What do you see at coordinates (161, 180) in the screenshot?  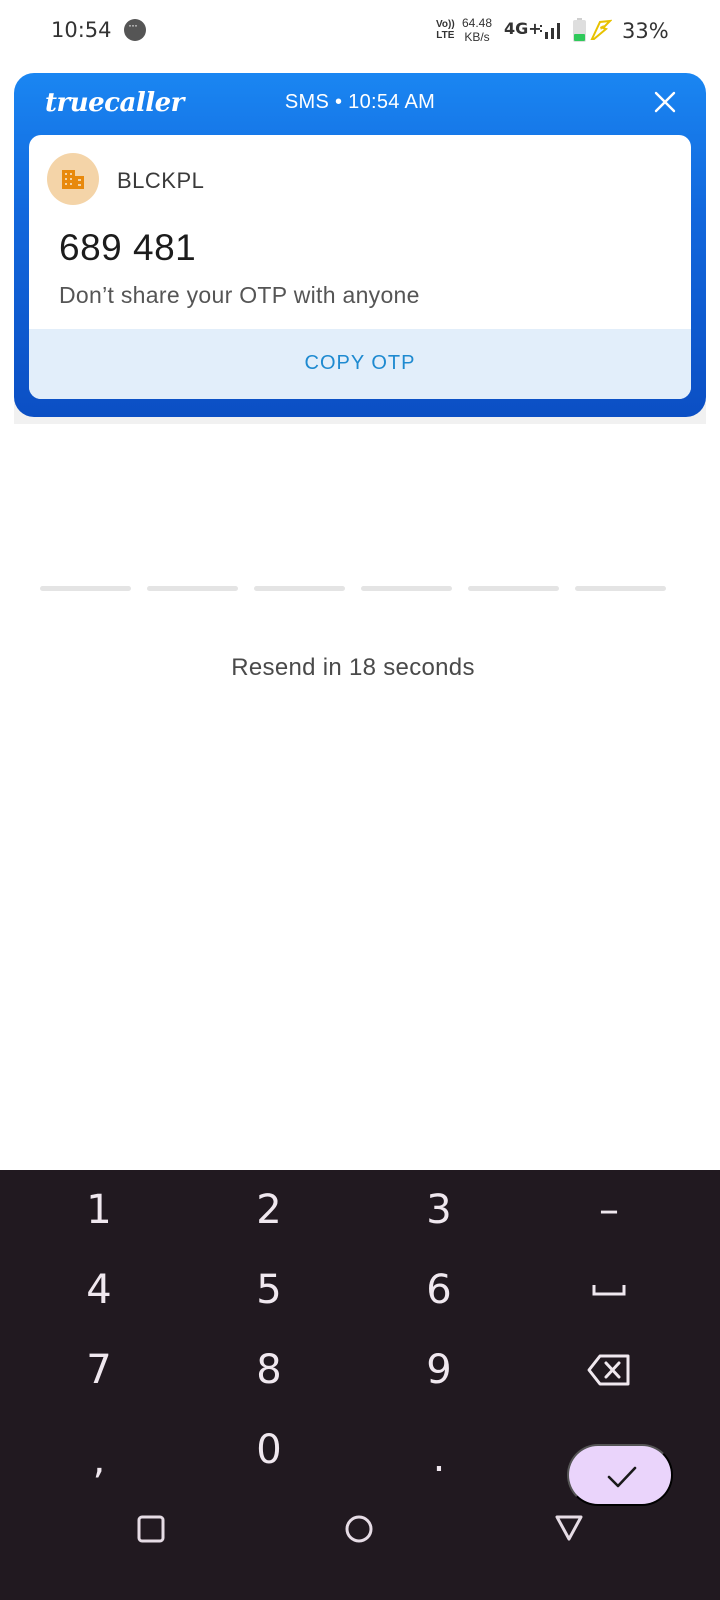 I see `sender-name: BLCKPL` at bounding box center [161, 180].